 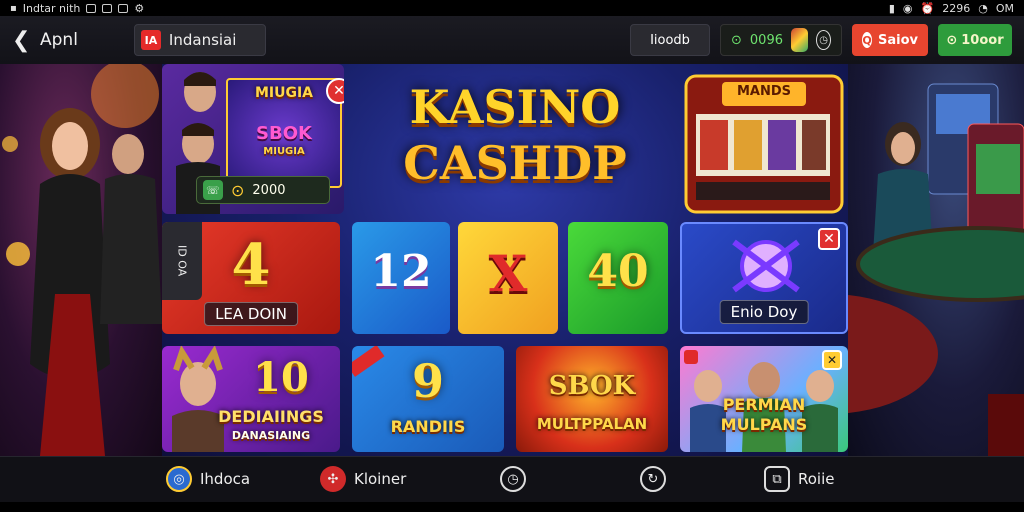 I want to click on slot-machine-card: MANDS, so click(x=763, y=139).